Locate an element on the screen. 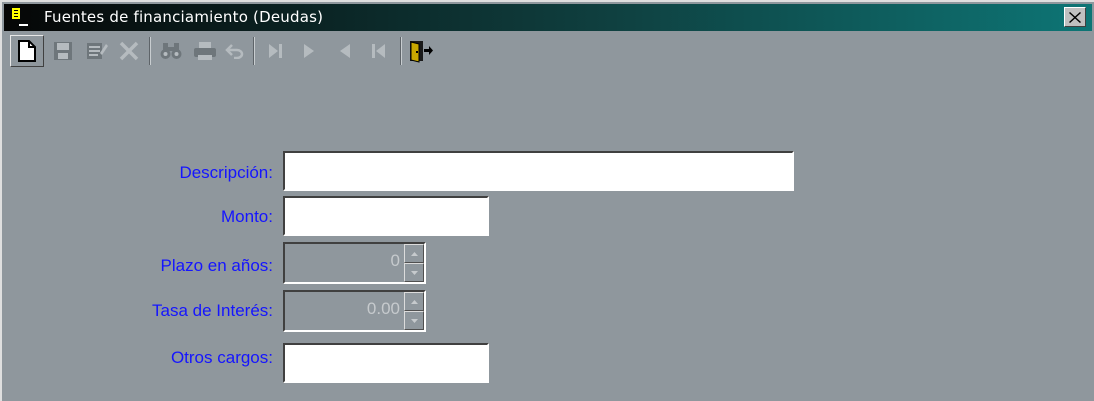  previous-record-button is located at coordinates (345, 51).